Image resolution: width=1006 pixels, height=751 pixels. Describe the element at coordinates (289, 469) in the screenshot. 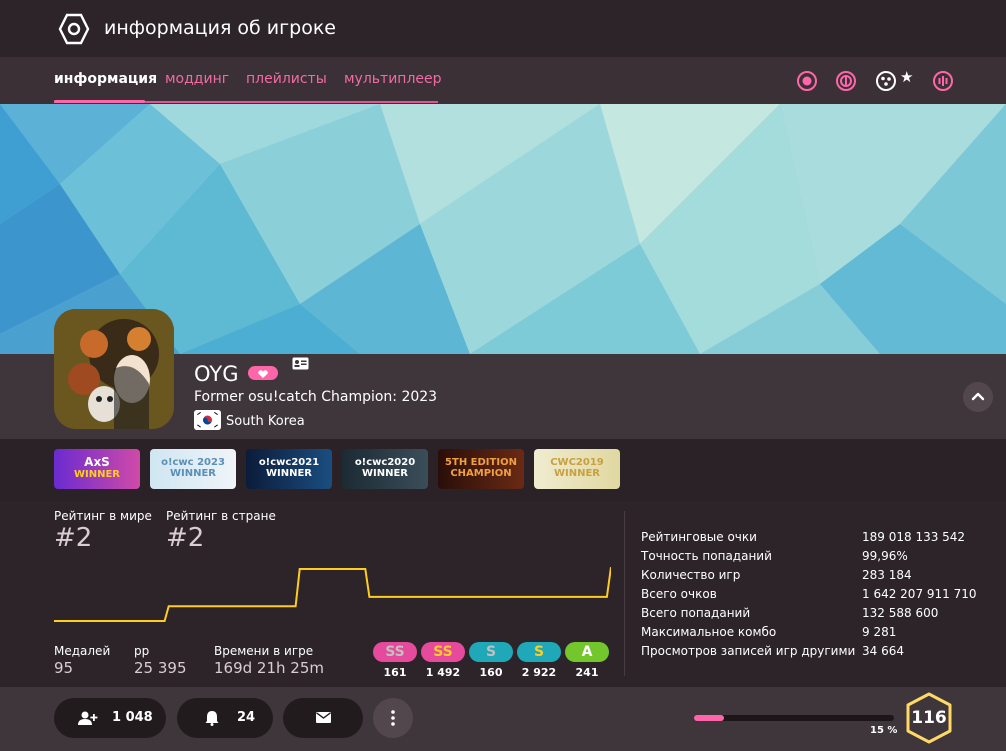

I see `badge-cwc2021-winner: o!cwc2021 WINNER` at that location.